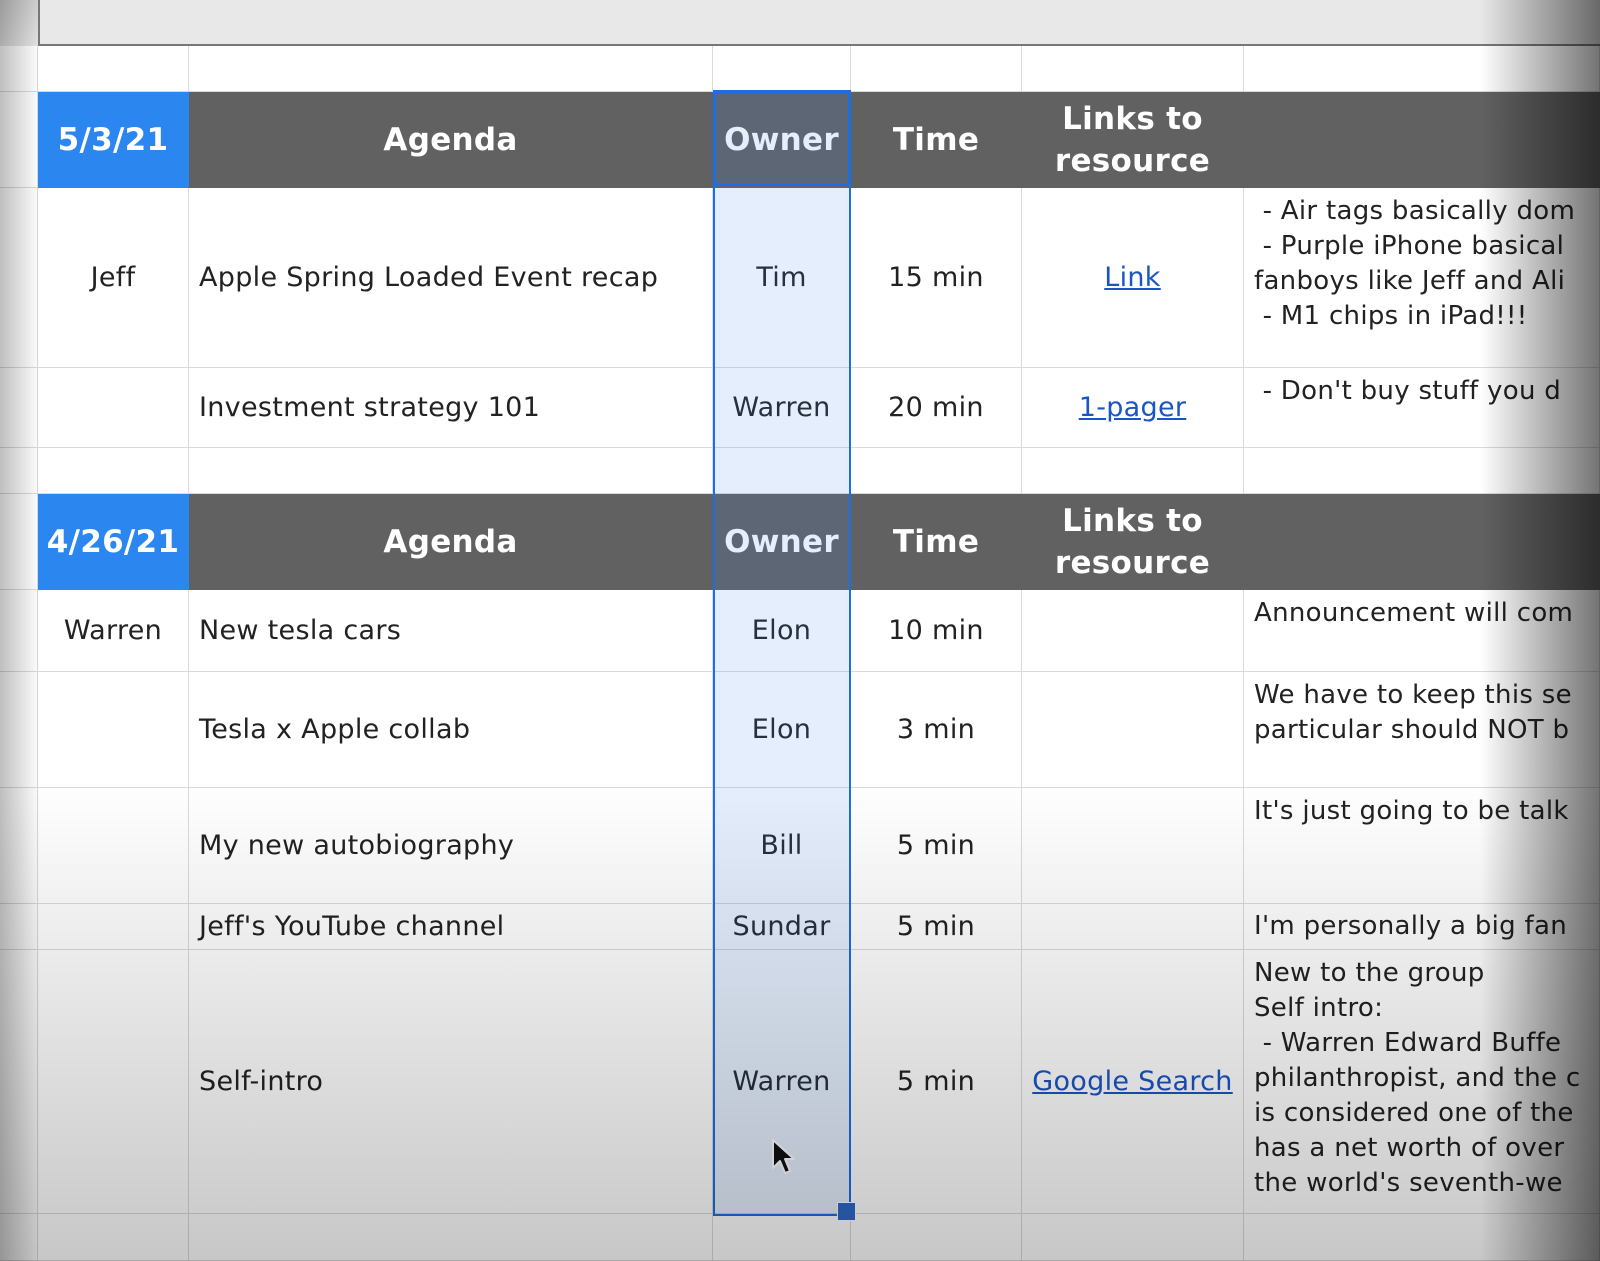 This screenshot has height=1261, width=1600. What do you see at coordinates (782, 278) in the screenshot?
I see `owner-cell: Tim` at bounding box center [782, 278].